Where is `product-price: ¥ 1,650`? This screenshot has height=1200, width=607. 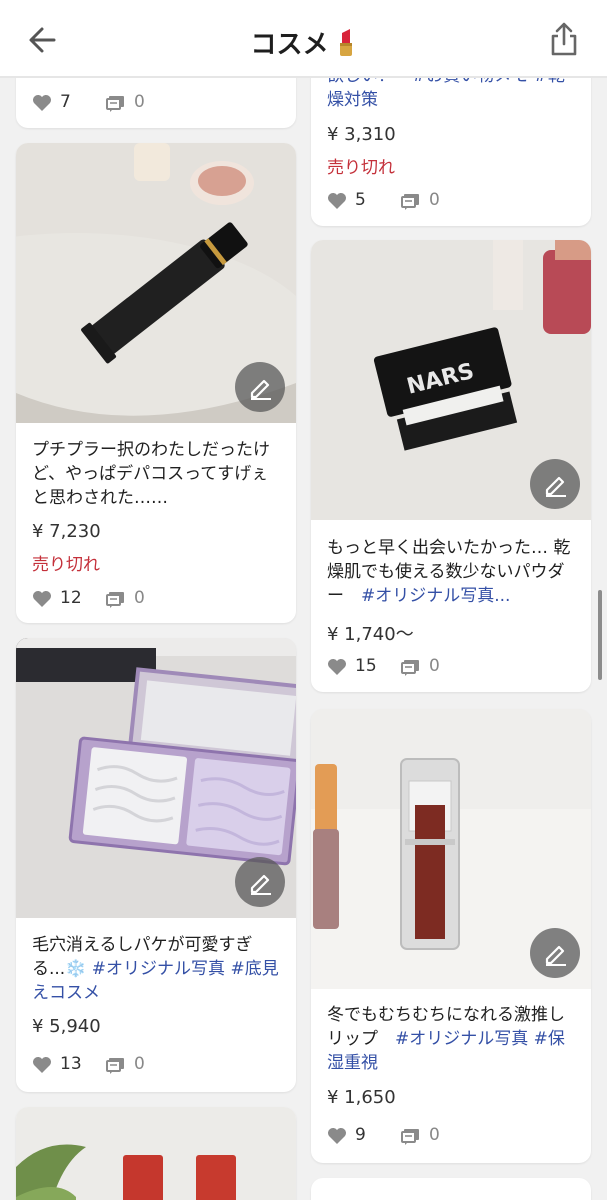 product-price: ¥ 1,650 is located at coordinates (361, 1097).